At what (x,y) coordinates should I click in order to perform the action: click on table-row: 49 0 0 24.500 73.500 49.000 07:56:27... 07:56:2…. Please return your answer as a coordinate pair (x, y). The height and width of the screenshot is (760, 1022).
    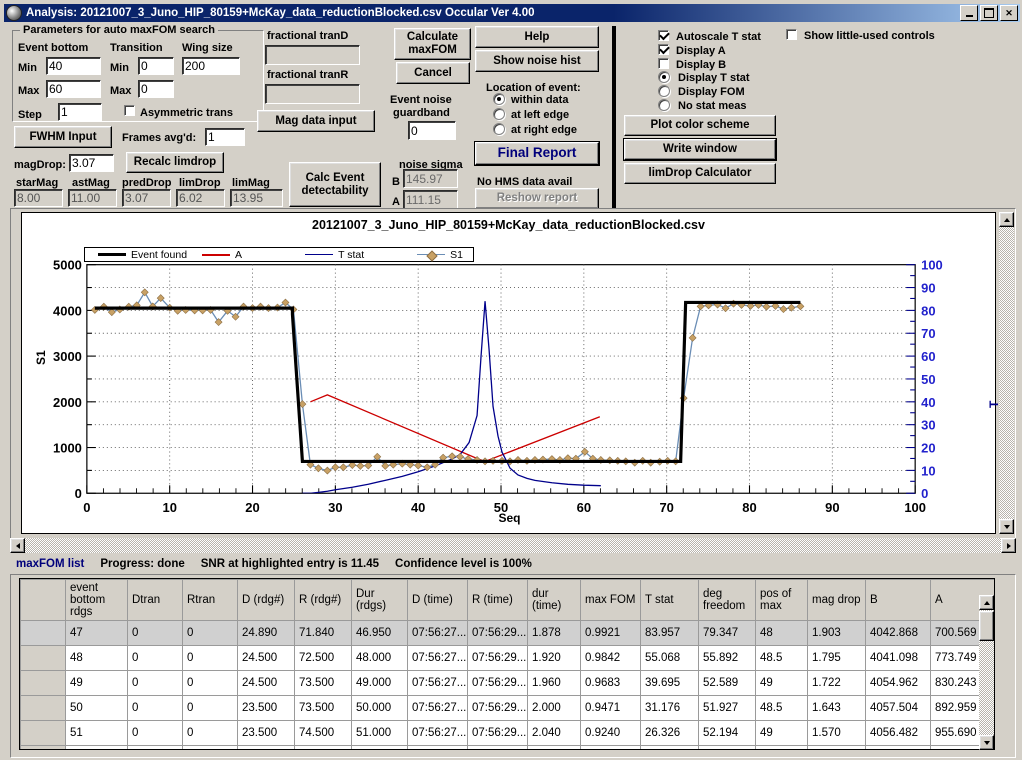
    Looking at the image, I should click on (507, 683).